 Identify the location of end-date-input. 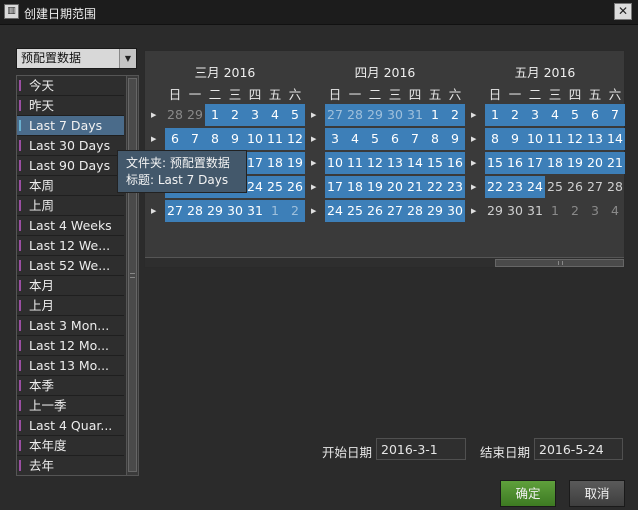
(578, 449).